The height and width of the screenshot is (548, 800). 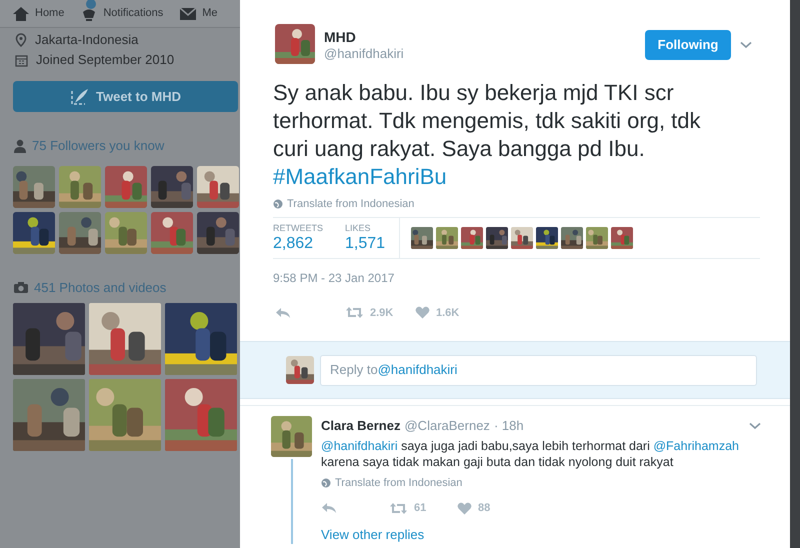 I want to click on view-replies-link: View other replies, so click(x=372, y=534).